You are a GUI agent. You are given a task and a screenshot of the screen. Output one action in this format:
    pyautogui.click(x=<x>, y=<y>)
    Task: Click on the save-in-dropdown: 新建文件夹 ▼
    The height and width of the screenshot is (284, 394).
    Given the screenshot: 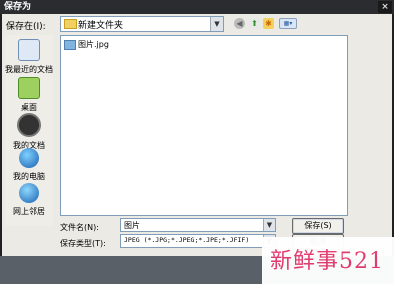 What is the action you would take?
    pyautogui.click(x=142, y=24)
    